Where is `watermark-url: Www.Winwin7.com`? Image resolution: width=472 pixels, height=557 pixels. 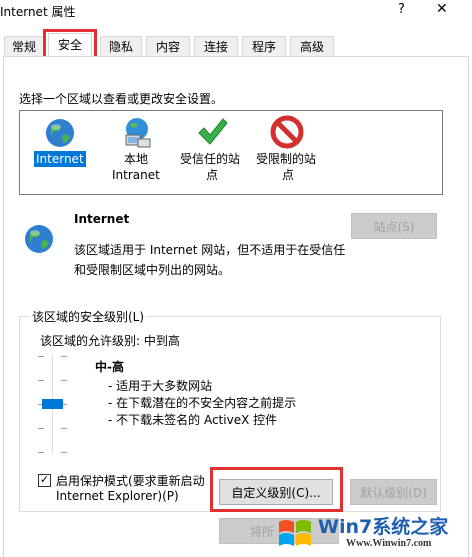
watermark-url: Www.Winwin7.com is located at coordinates (389, 543).